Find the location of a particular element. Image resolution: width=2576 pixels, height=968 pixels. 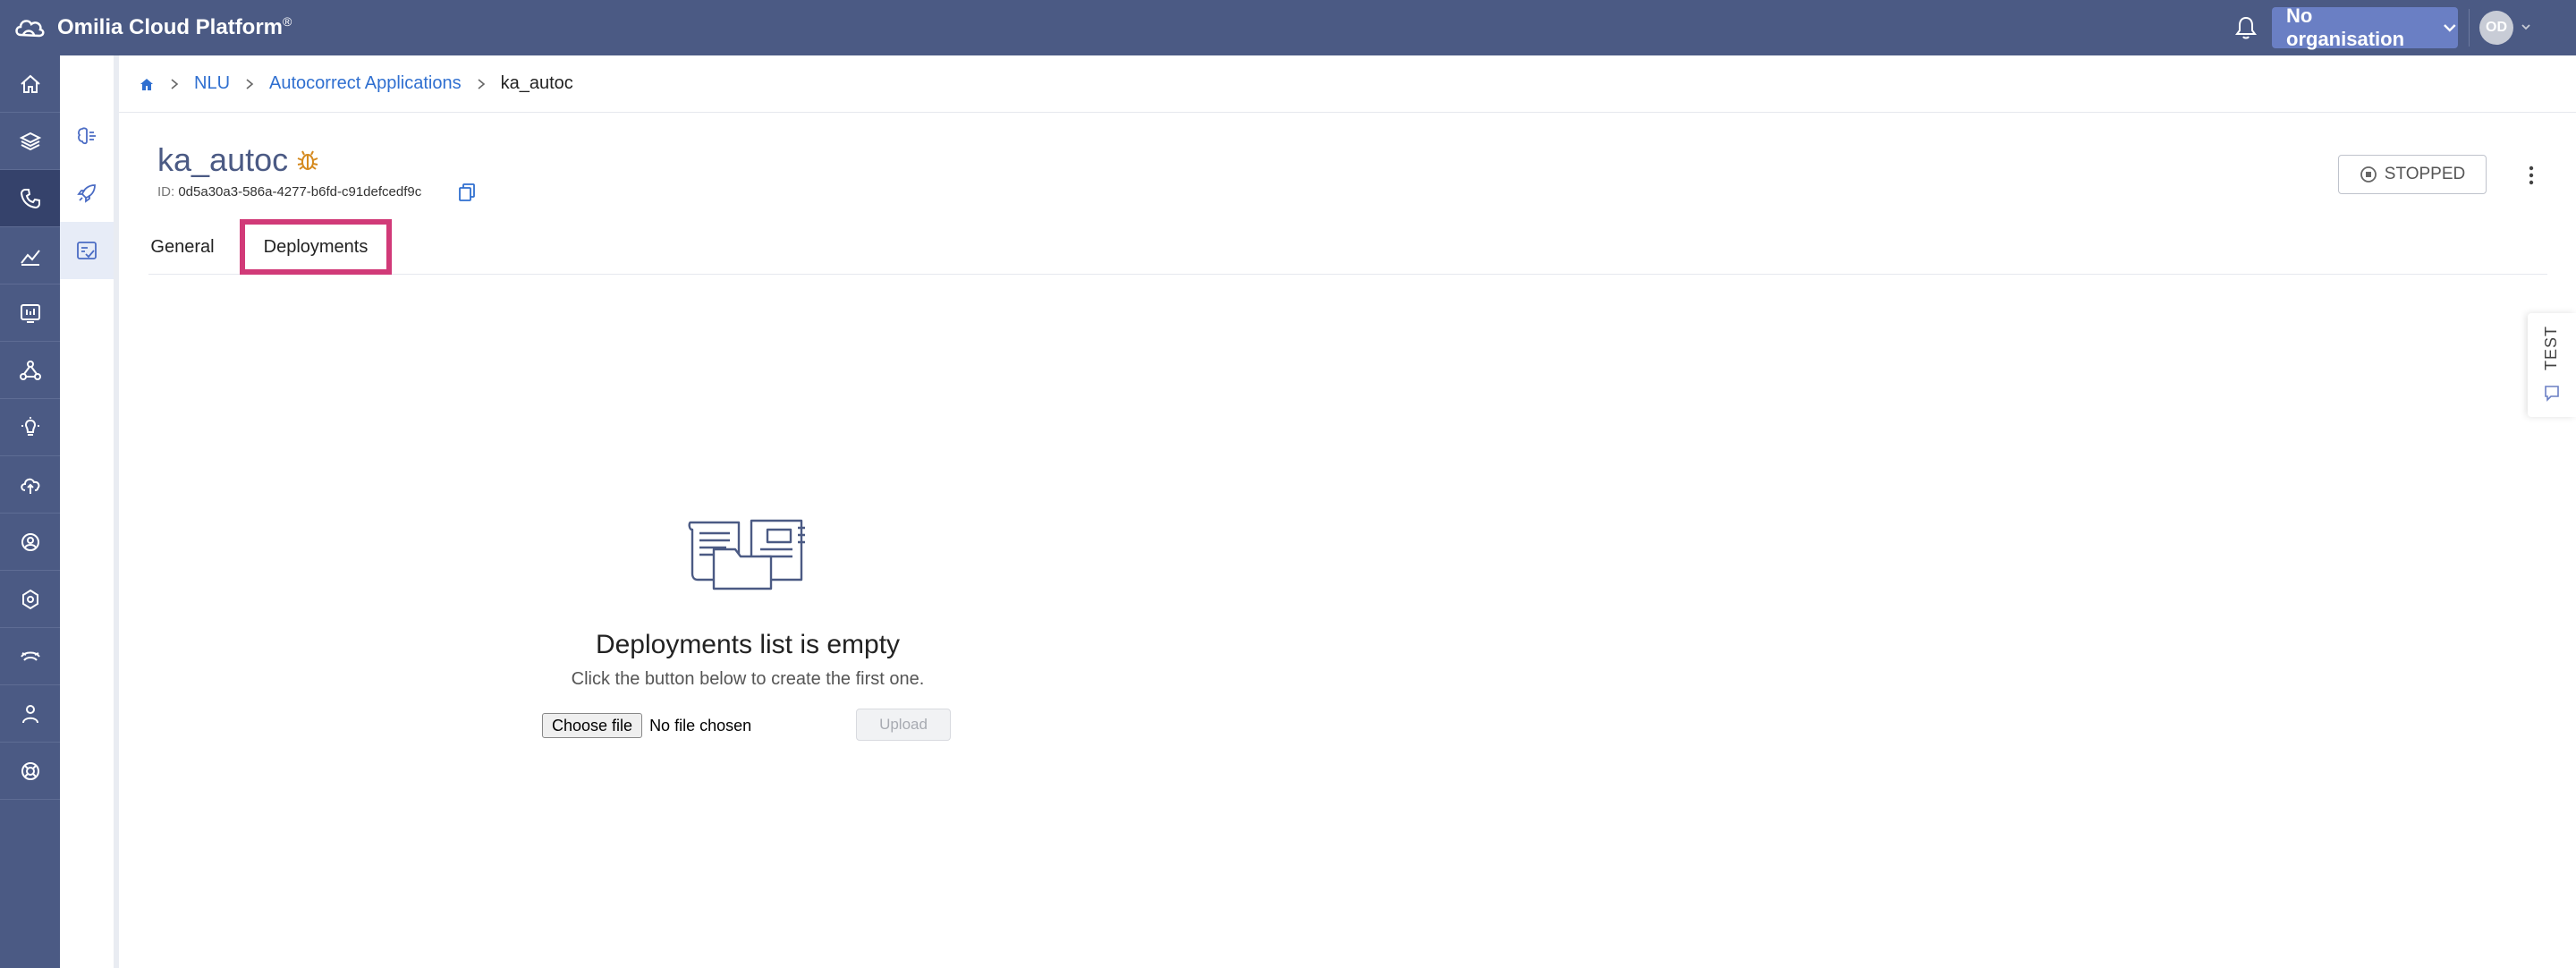

status-label: STOPPED is located at coordinates (2425, 174).